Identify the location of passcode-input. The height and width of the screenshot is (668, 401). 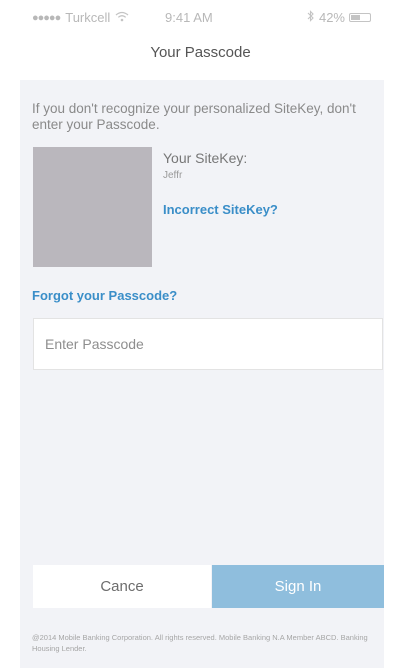
(208, 344).